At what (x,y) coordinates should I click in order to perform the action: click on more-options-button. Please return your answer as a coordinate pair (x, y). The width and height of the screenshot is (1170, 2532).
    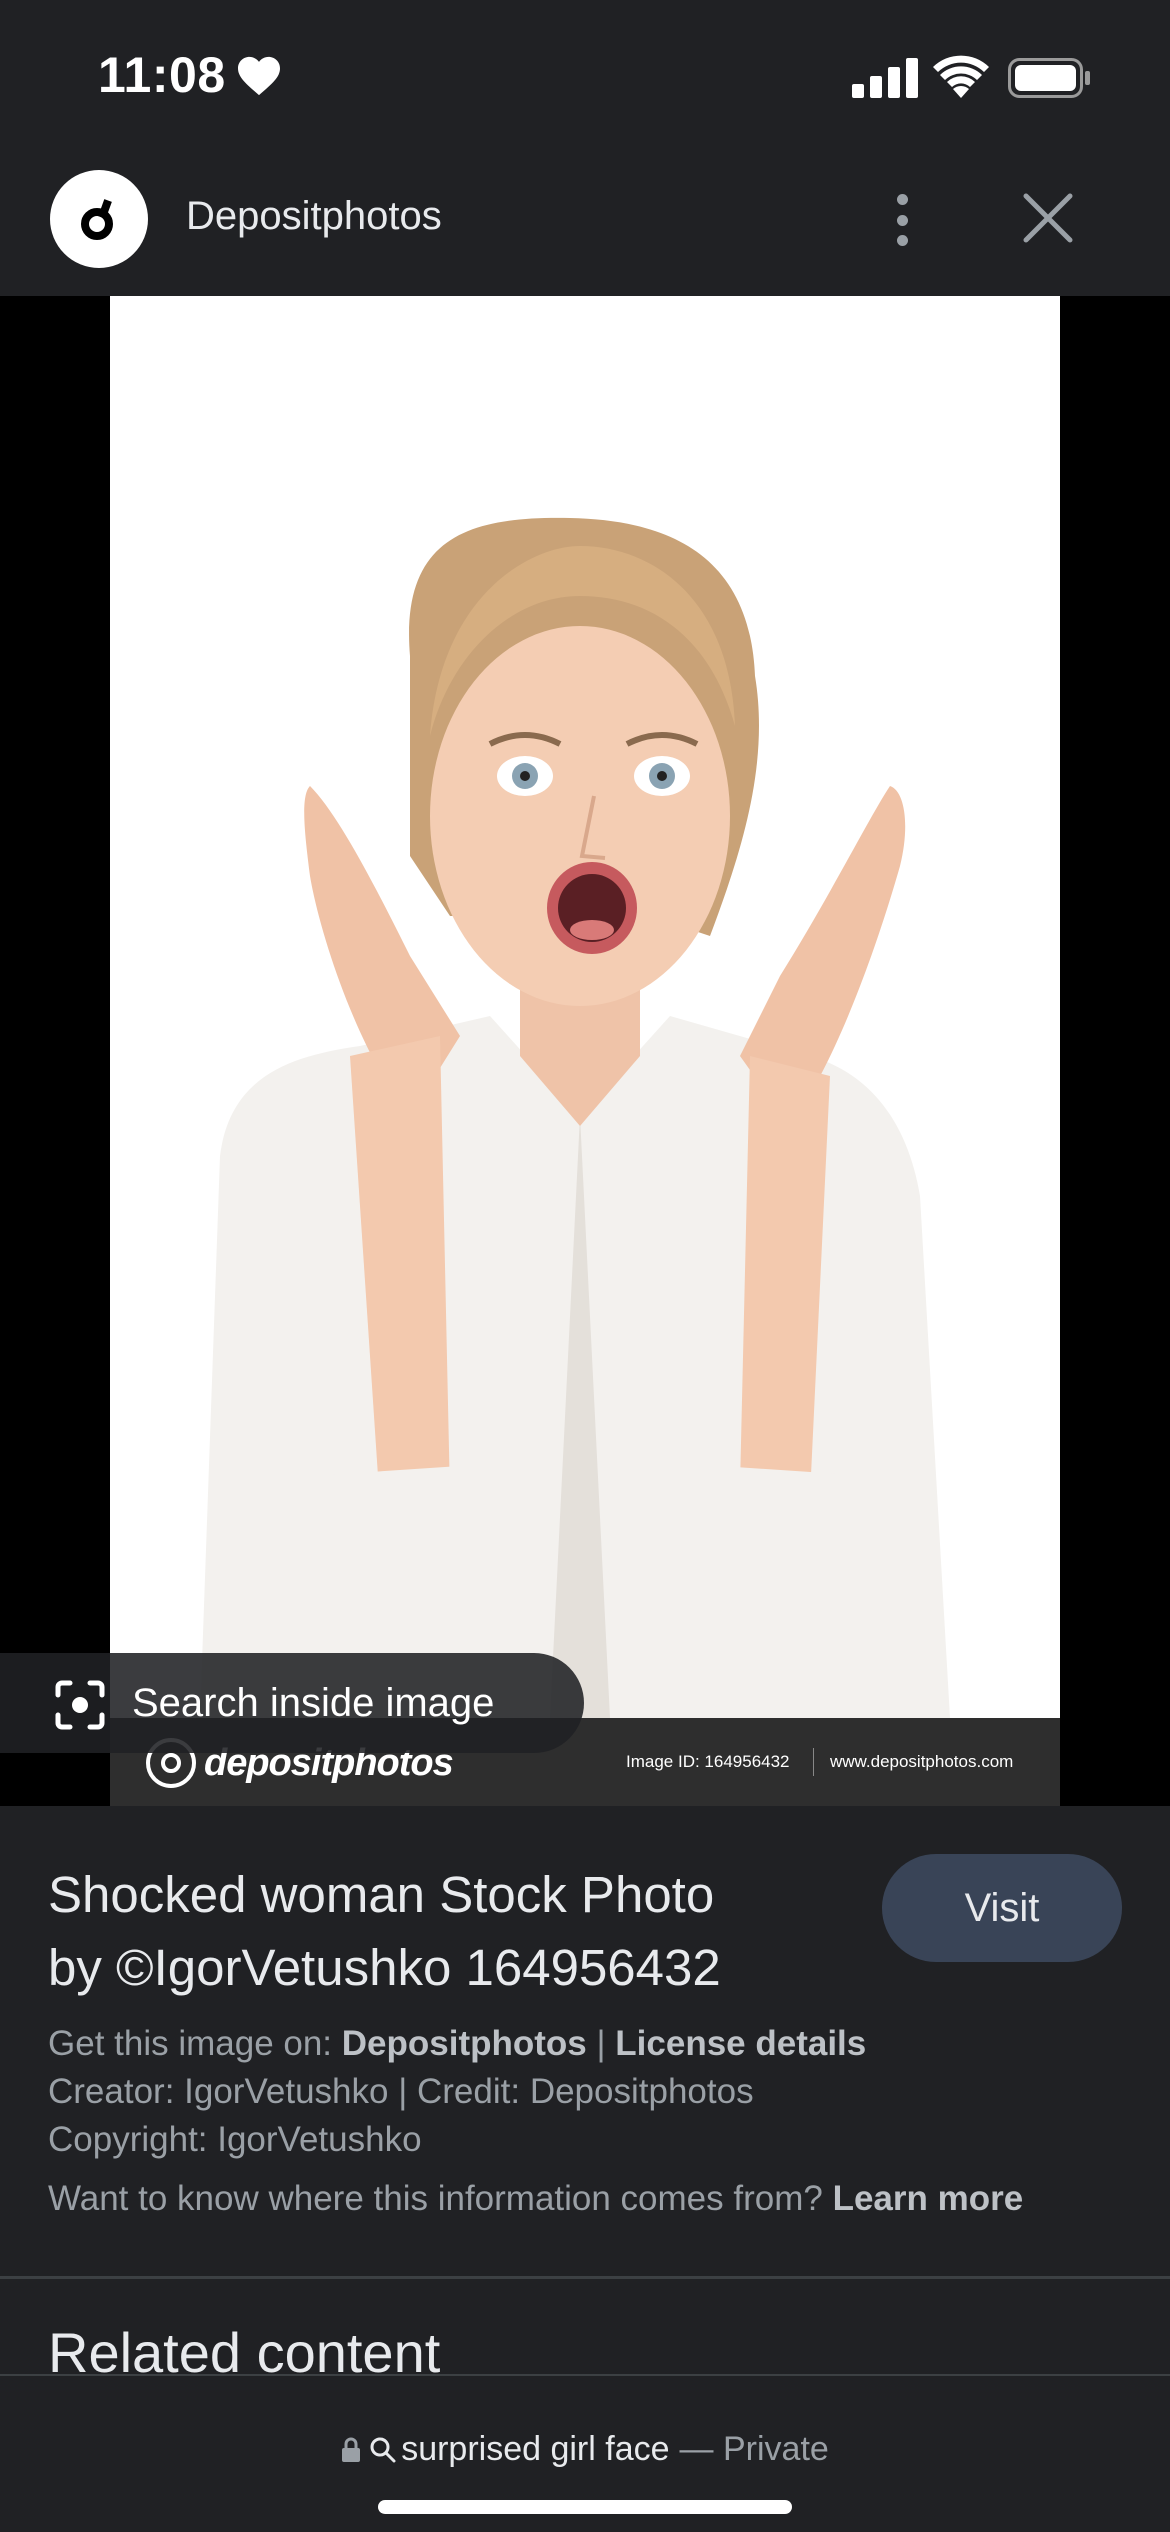
    Looking at the image, I should click on (902, 220).